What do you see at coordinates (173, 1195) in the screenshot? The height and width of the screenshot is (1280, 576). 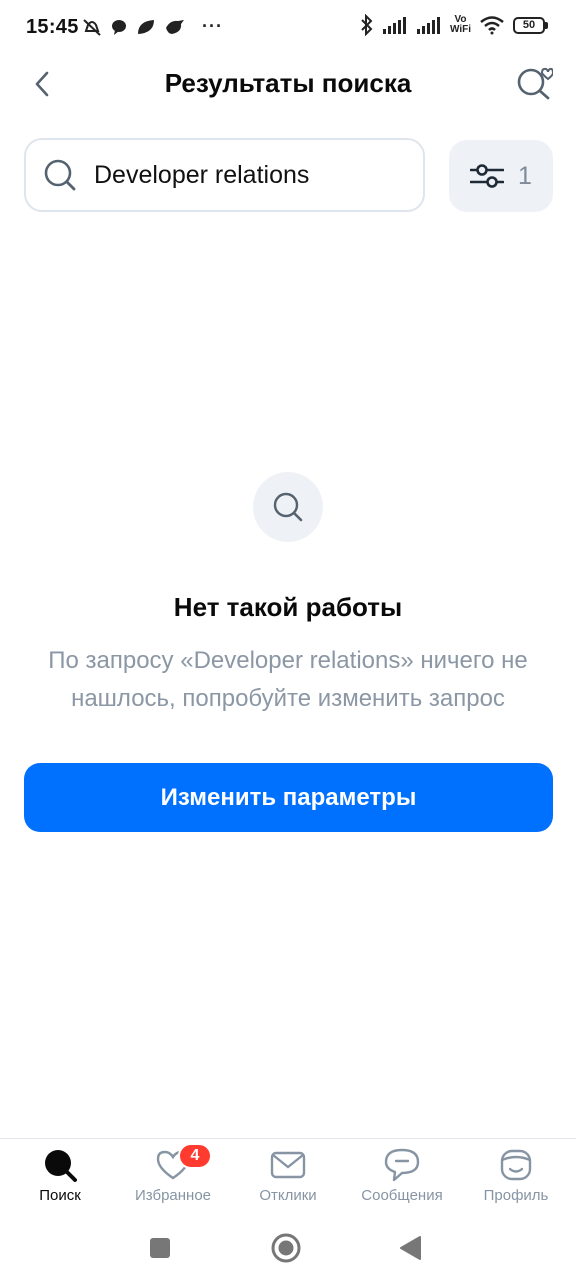 I see `nav-label-favorites: Избранное` at bounding box center [173, 1195].